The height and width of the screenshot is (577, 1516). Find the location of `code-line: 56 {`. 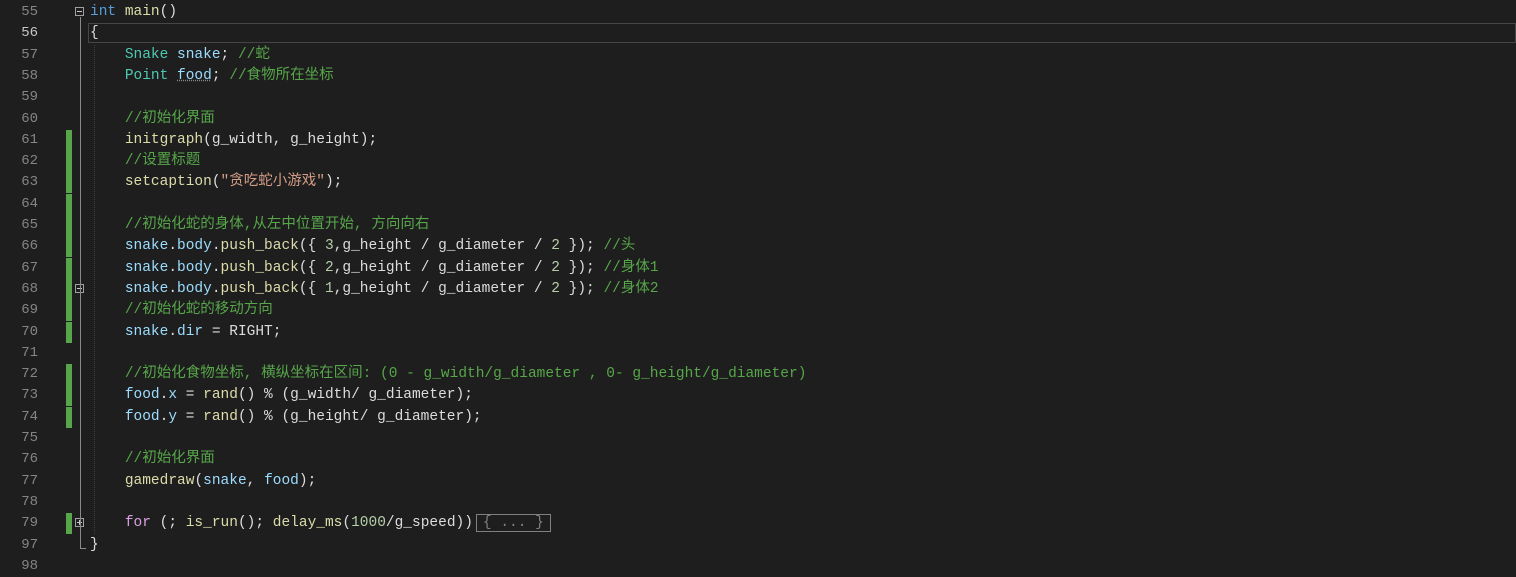

code-line: 56 { is located at coordinates (758, 33).